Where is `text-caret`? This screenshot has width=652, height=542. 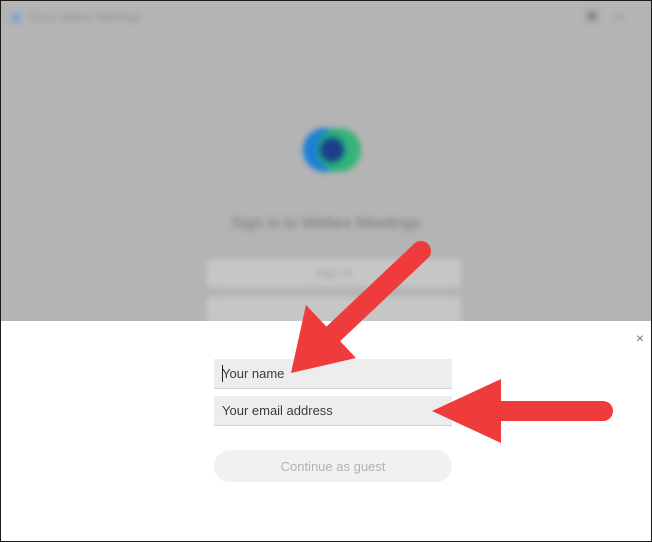 text-caret is located at coordinates (222, 373).